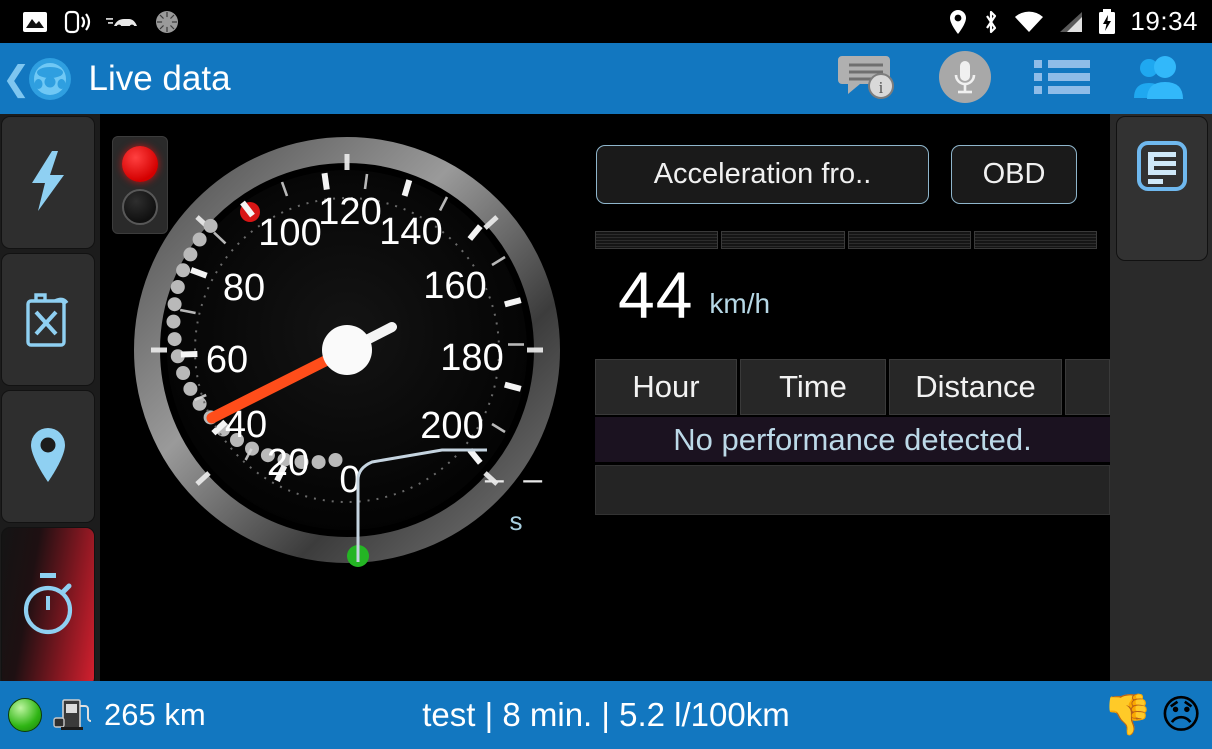 The image size is (1212, 749). Describe the element at coordinates (975, 387) in the screenshot. I see `table-header-distance: Distance` at that location.